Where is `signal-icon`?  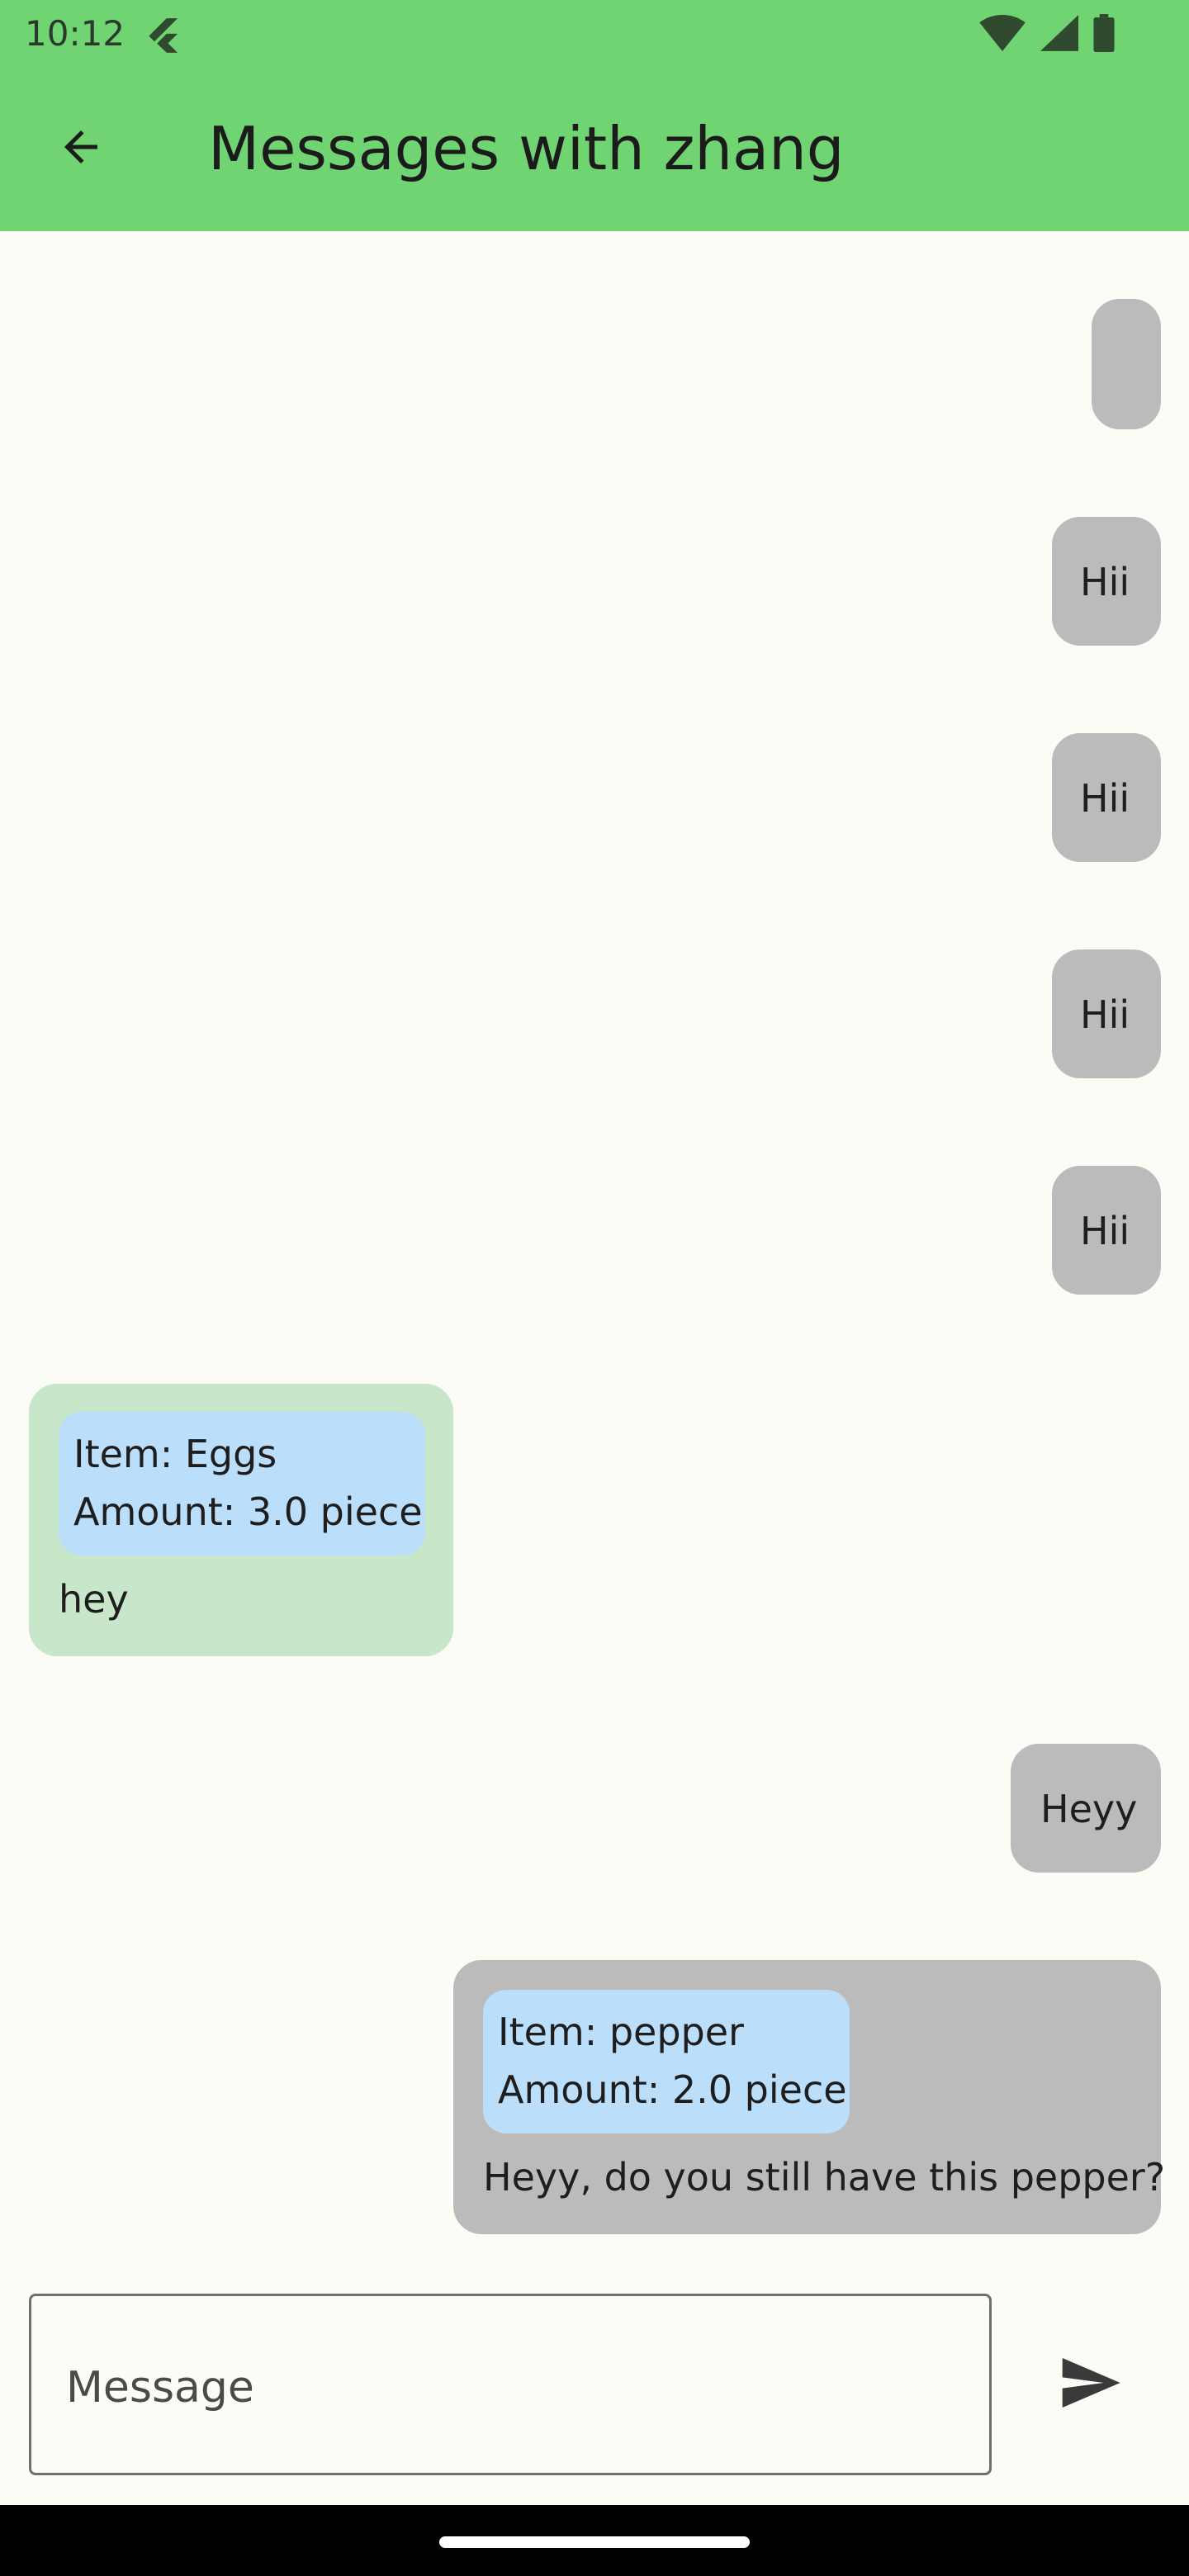
signal-icon is located at coordinates (1059, 34).